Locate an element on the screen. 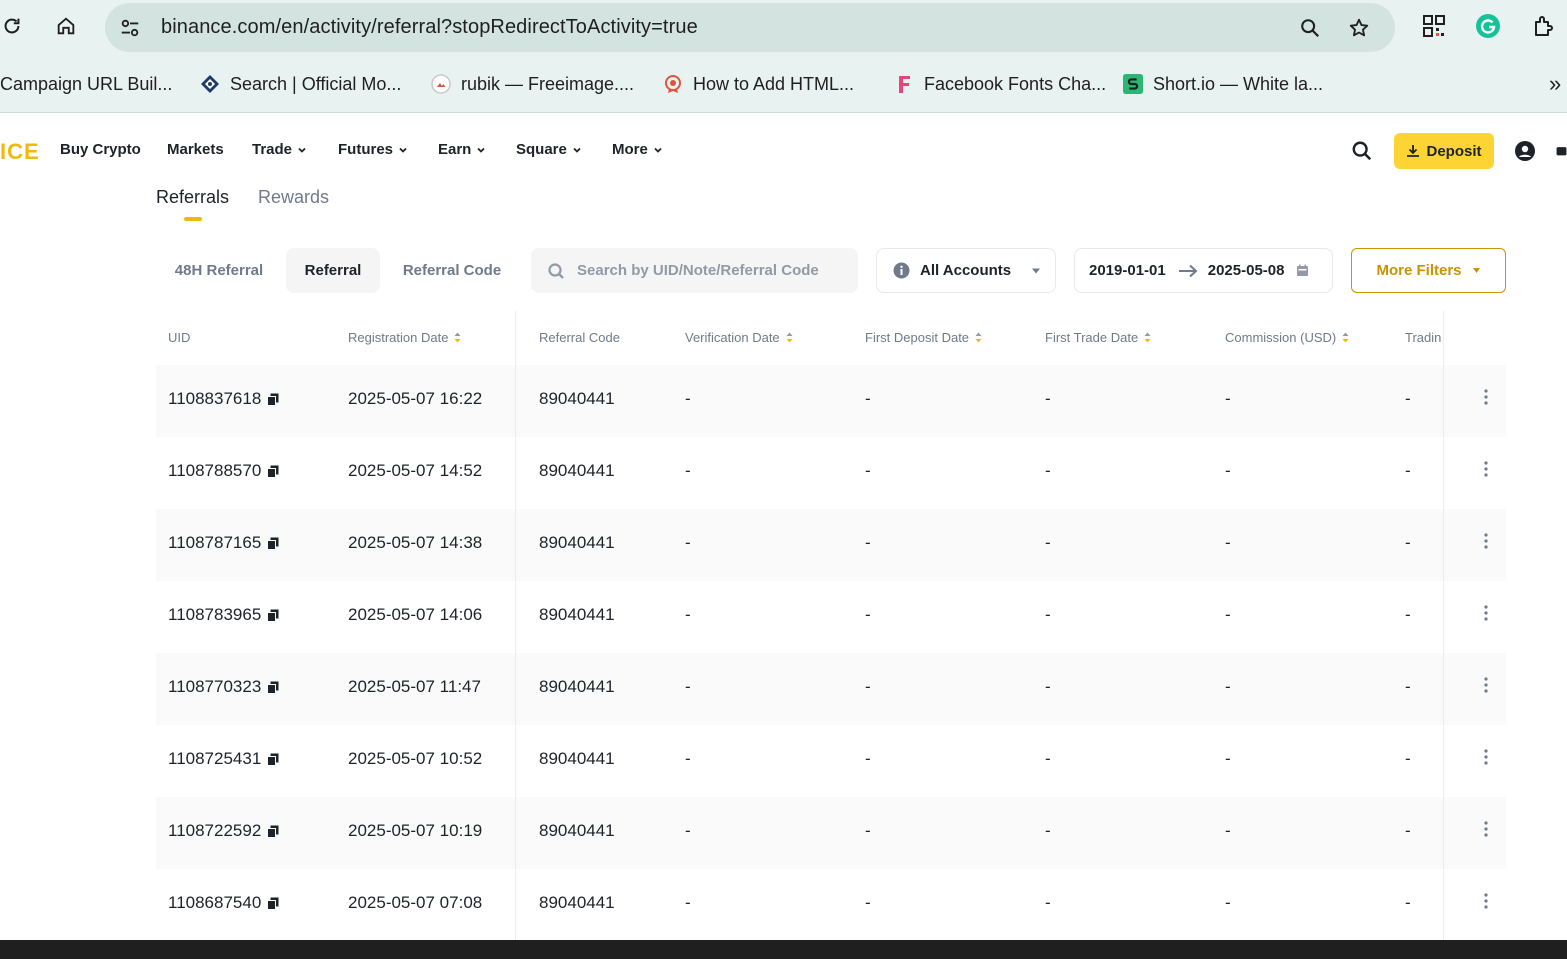  search-field is located at coordinates (694, 270).